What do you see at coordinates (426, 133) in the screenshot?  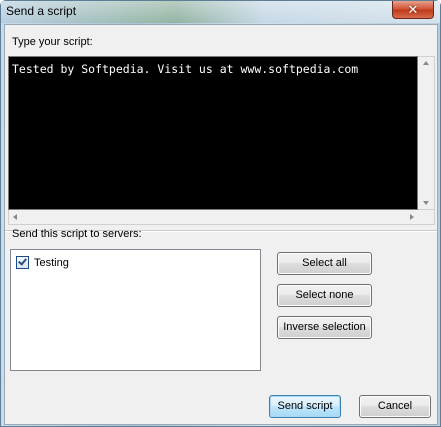 I see `vertical-scrollbar` at bounding box center [426, 133].